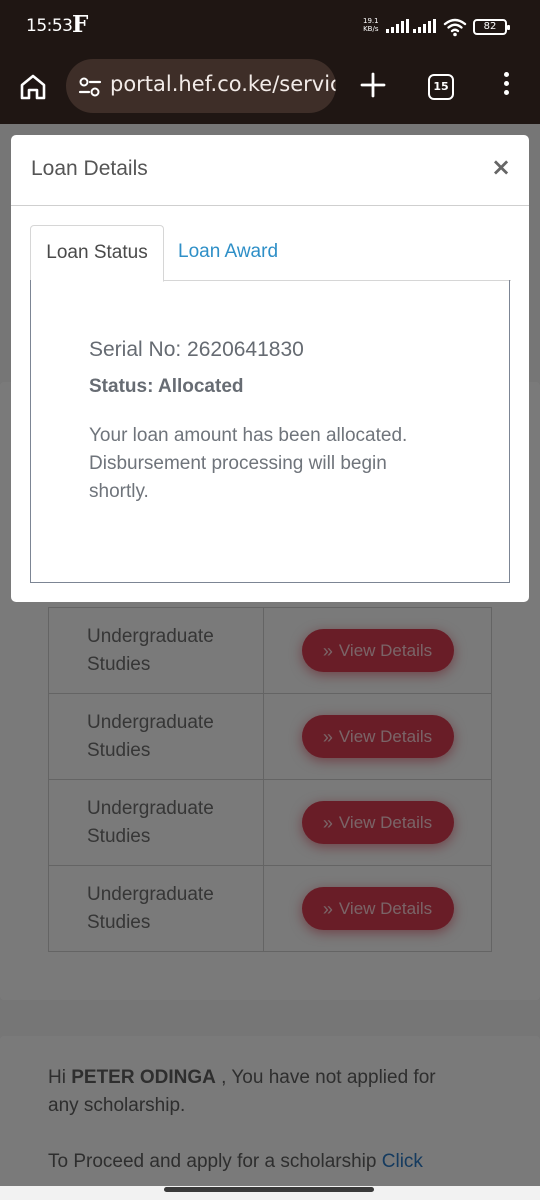  Describe the element at coordinates (97, 253) in the screenshot. I see `tab-loan-status: Loan Status` at that location.